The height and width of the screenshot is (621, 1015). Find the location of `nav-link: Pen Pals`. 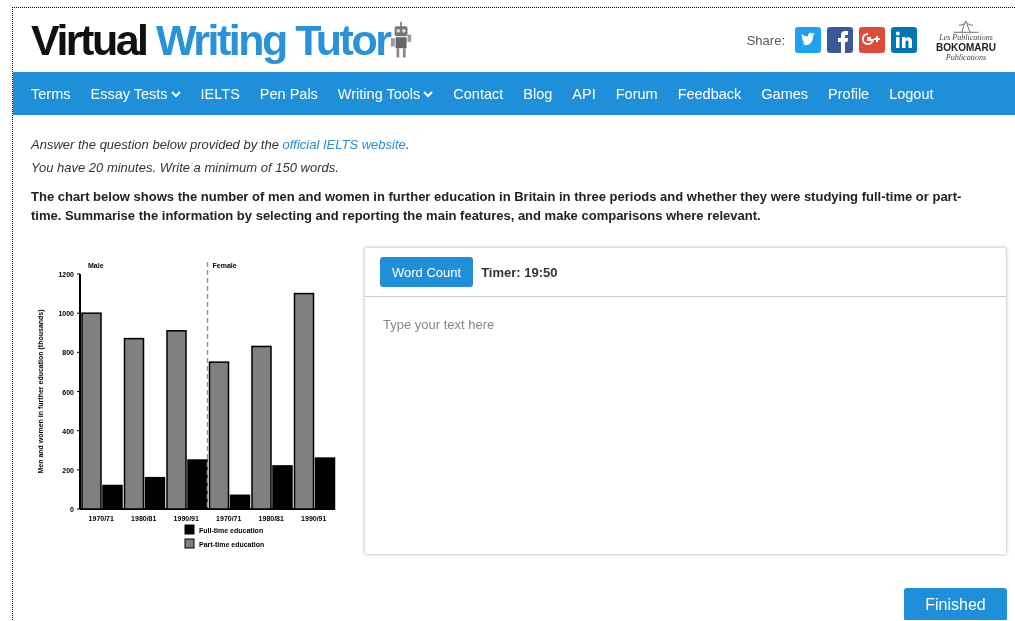

nav-link: Pen Pals is located at coordinates (288, 93).